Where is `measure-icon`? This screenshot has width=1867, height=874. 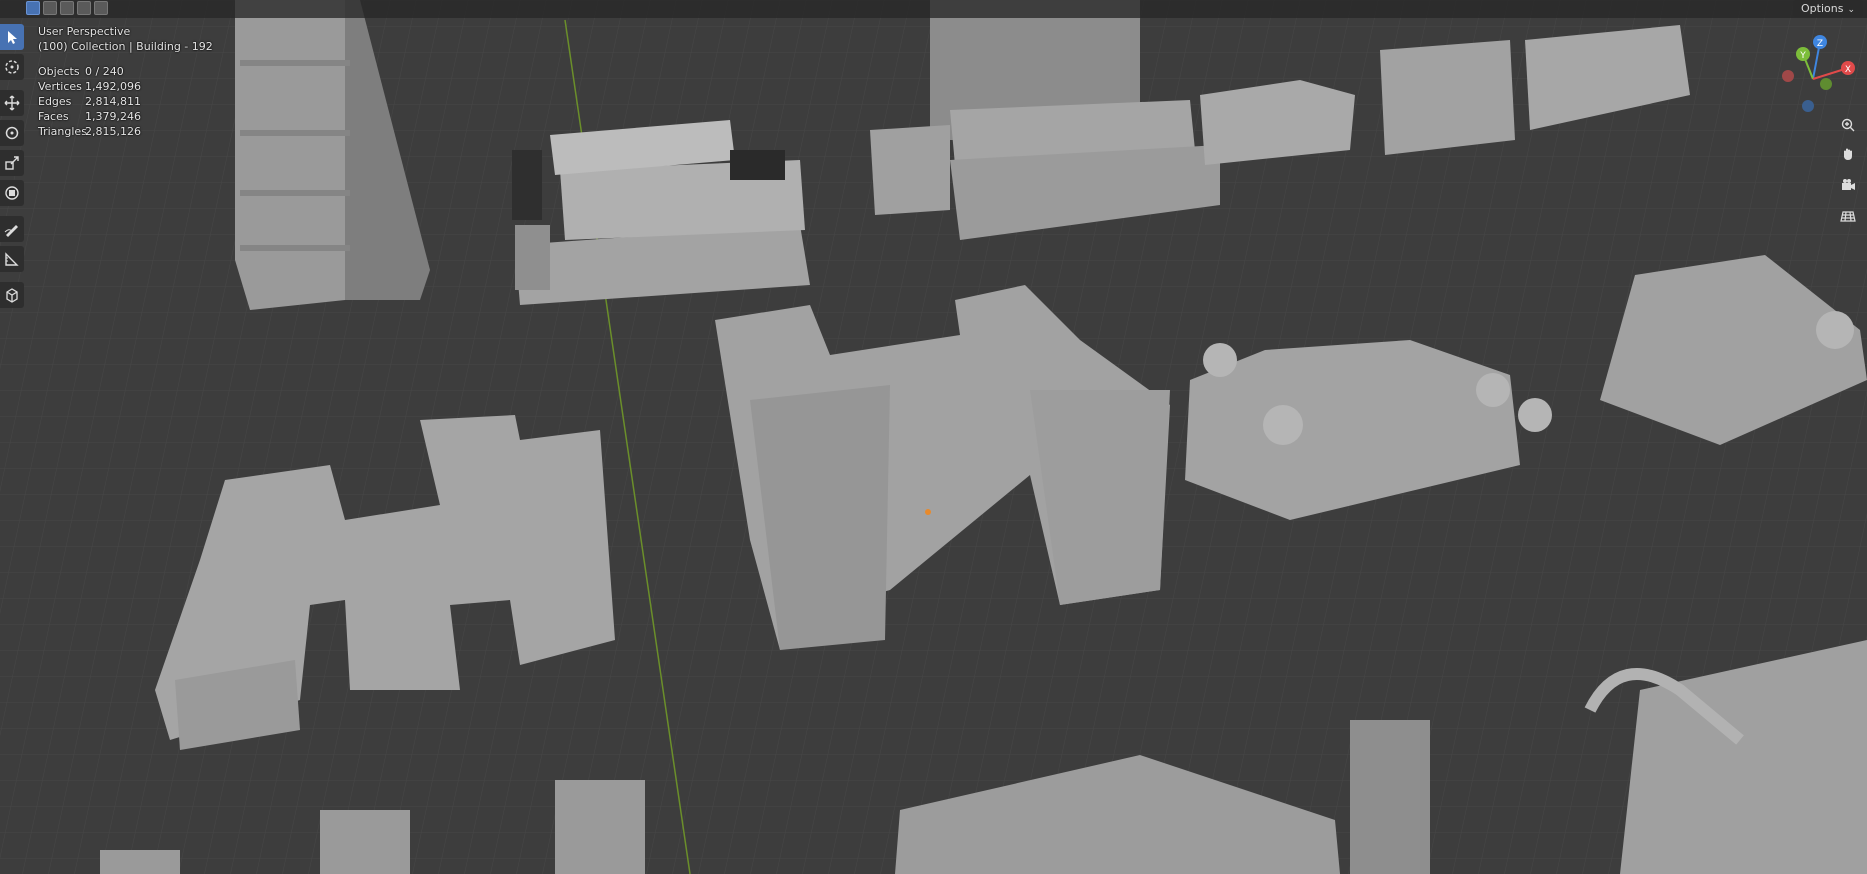 measure-icon is located at coordinates (12, 259).